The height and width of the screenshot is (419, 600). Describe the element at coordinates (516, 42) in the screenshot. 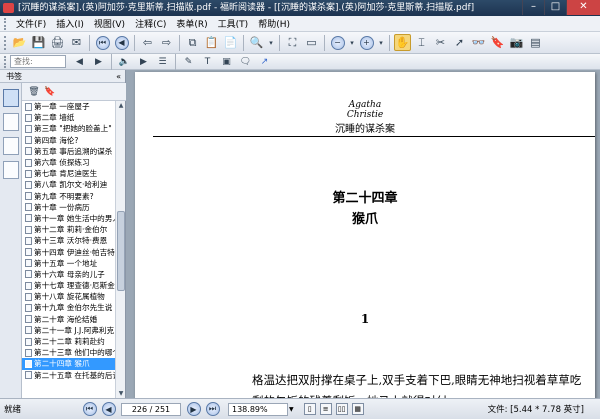

I see `screenshot-icon: 📷` at that location.